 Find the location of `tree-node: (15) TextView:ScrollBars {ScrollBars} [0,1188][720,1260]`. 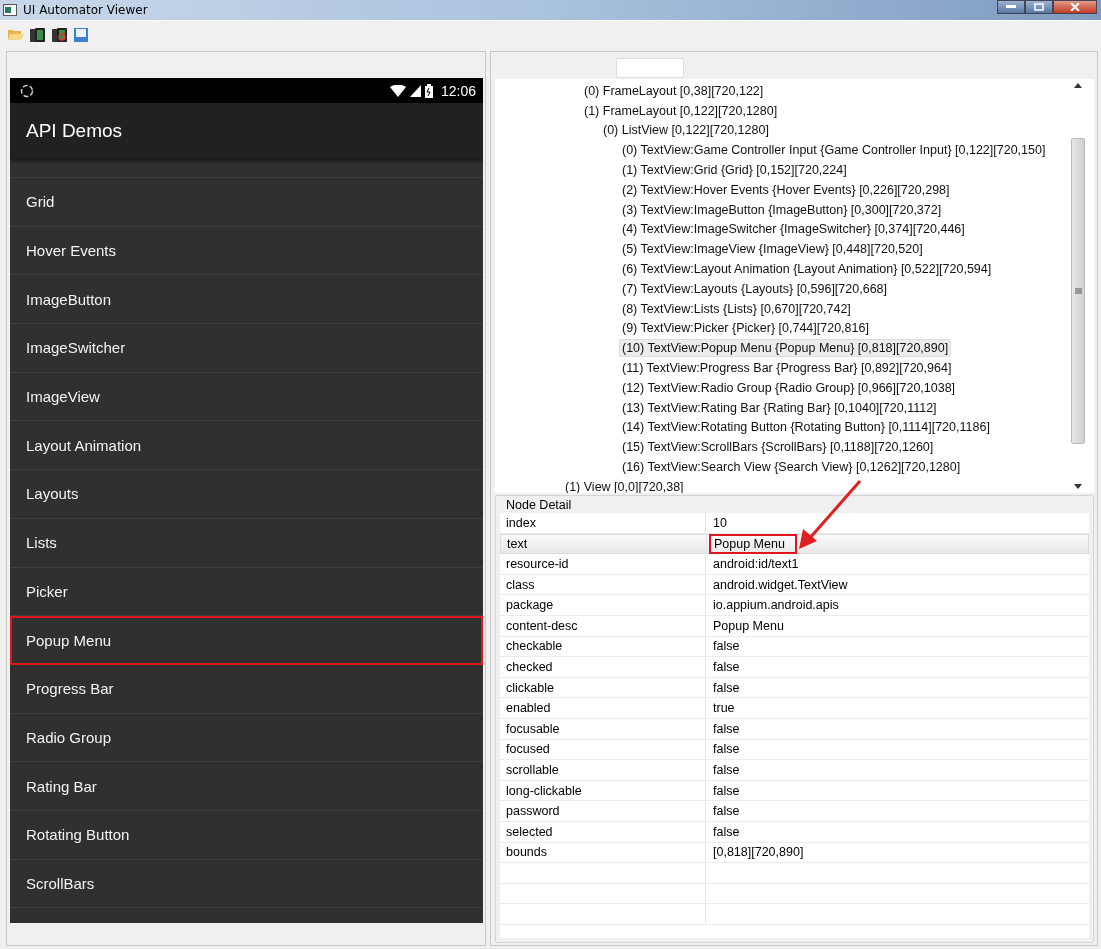

tree-node: (15) TextView:ScrollBars {ScrollBars} [0,1188][720,1260] is located at coordinates (778, 447).